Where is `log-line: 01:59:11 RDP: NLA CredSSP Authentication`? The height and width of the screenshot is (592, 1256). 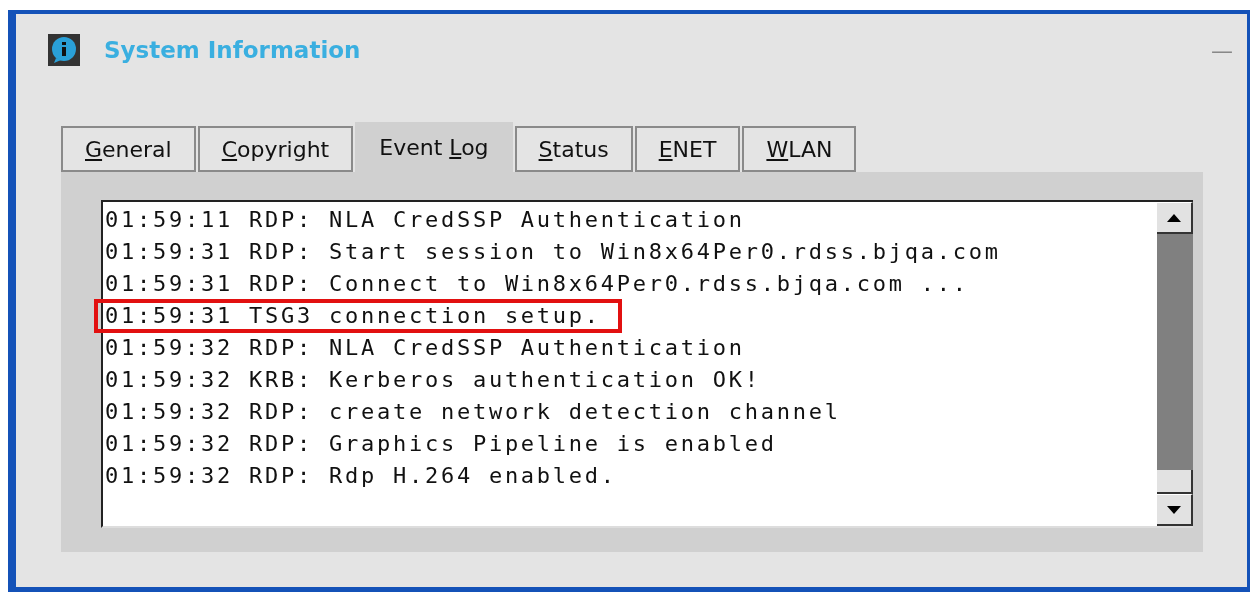 log-line: 01:59:11 RDP: NLA CredSSP Authentication is located at coordinates (424, 220).